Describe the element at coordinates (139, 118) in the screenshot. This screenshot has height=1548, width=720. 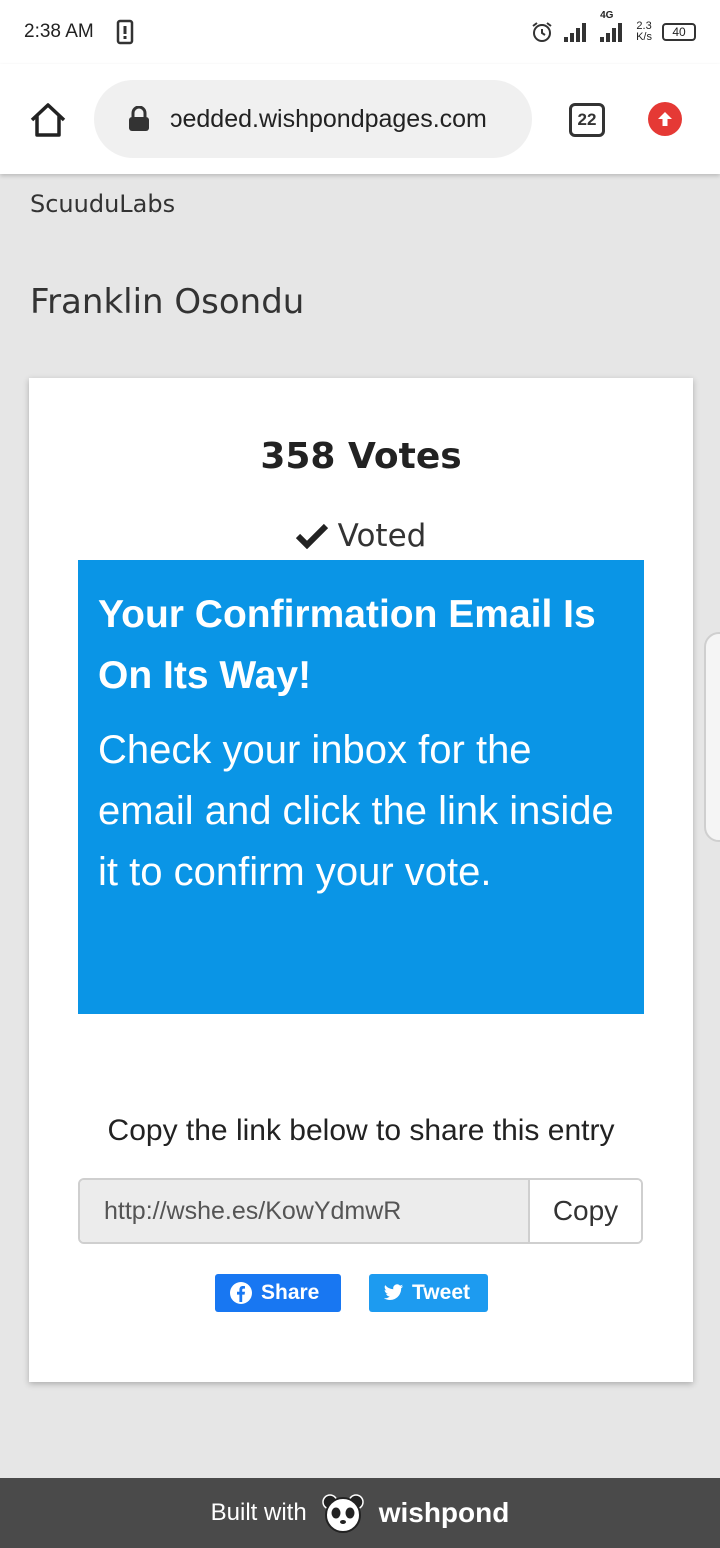
I see `lock-icon` at that location.